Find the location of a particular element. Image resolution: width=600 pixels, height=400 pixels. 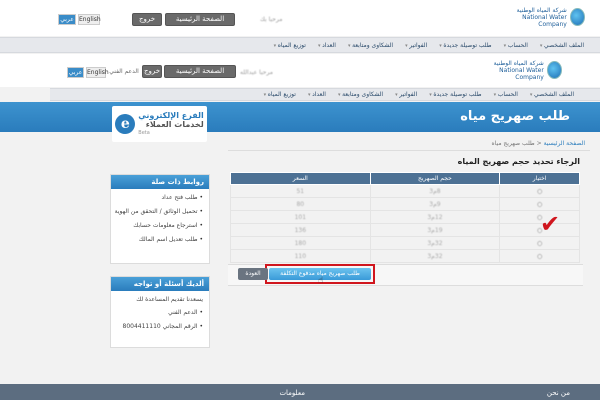

english-toggle-2: English is located at coordinates (97, 72).